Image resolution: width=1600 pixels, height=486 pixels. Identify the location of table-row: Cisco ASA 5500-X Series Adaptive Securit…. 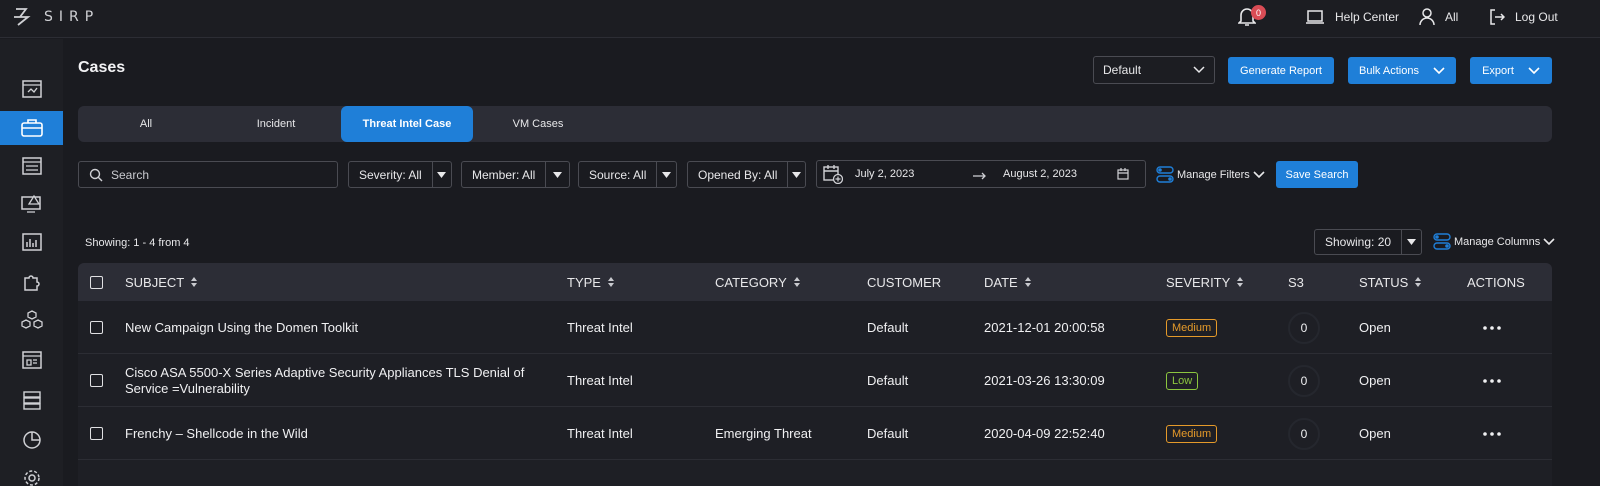
(815, 380).